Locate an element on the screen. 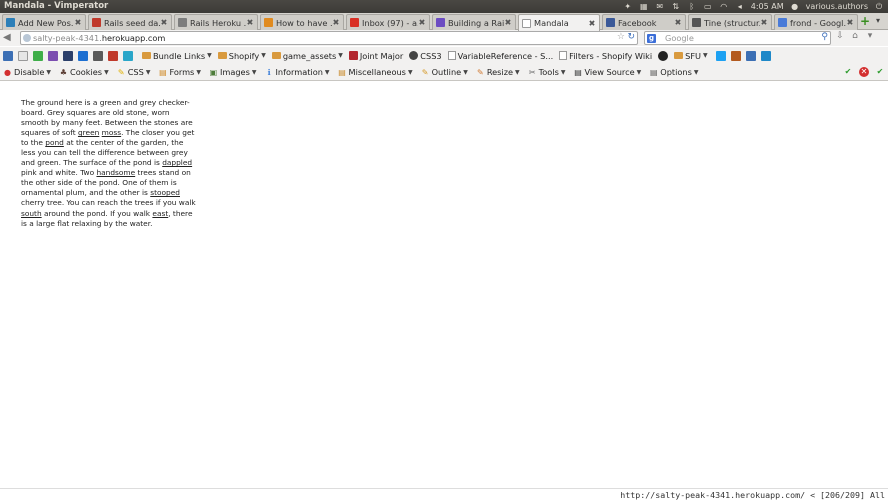 The width and height of the screenshot is (888, 500). clock: 4:05 AM is located at coordinates (767, 6).